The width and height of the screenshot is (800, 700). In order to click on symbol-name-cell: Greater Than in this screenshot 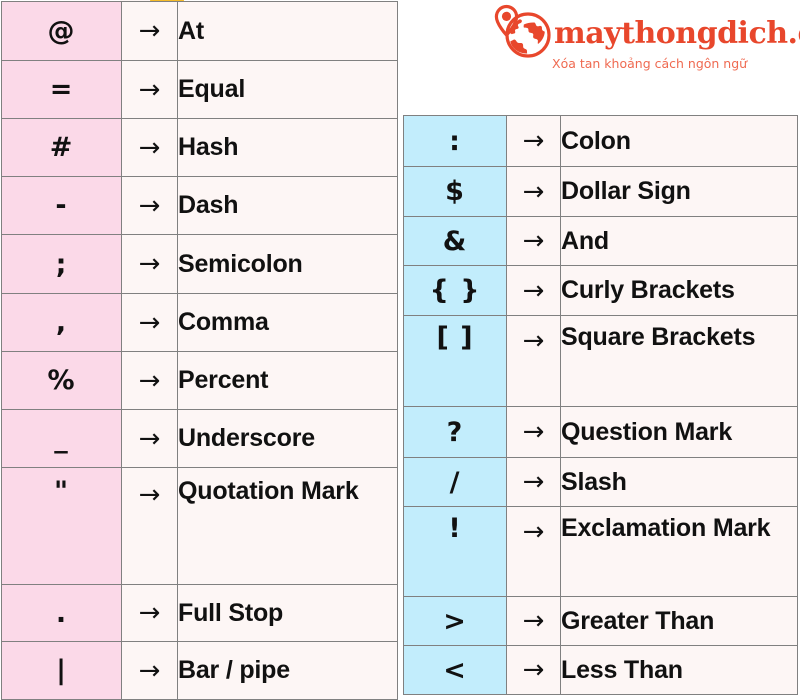, I will do `click(679, 621)`.